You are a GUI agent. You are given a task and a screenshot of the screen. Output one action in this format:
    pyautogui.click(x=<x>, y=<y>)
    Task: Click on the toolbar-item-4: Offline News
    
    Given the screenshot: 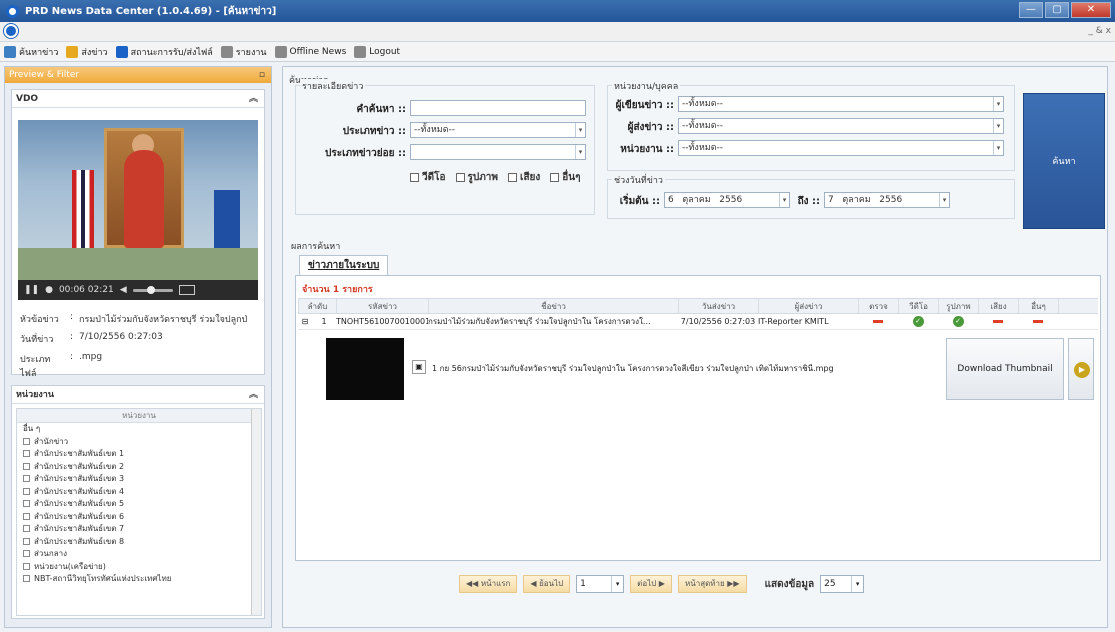 What is the action you would take?
    pyautogui.click(x=310, y=51)
    